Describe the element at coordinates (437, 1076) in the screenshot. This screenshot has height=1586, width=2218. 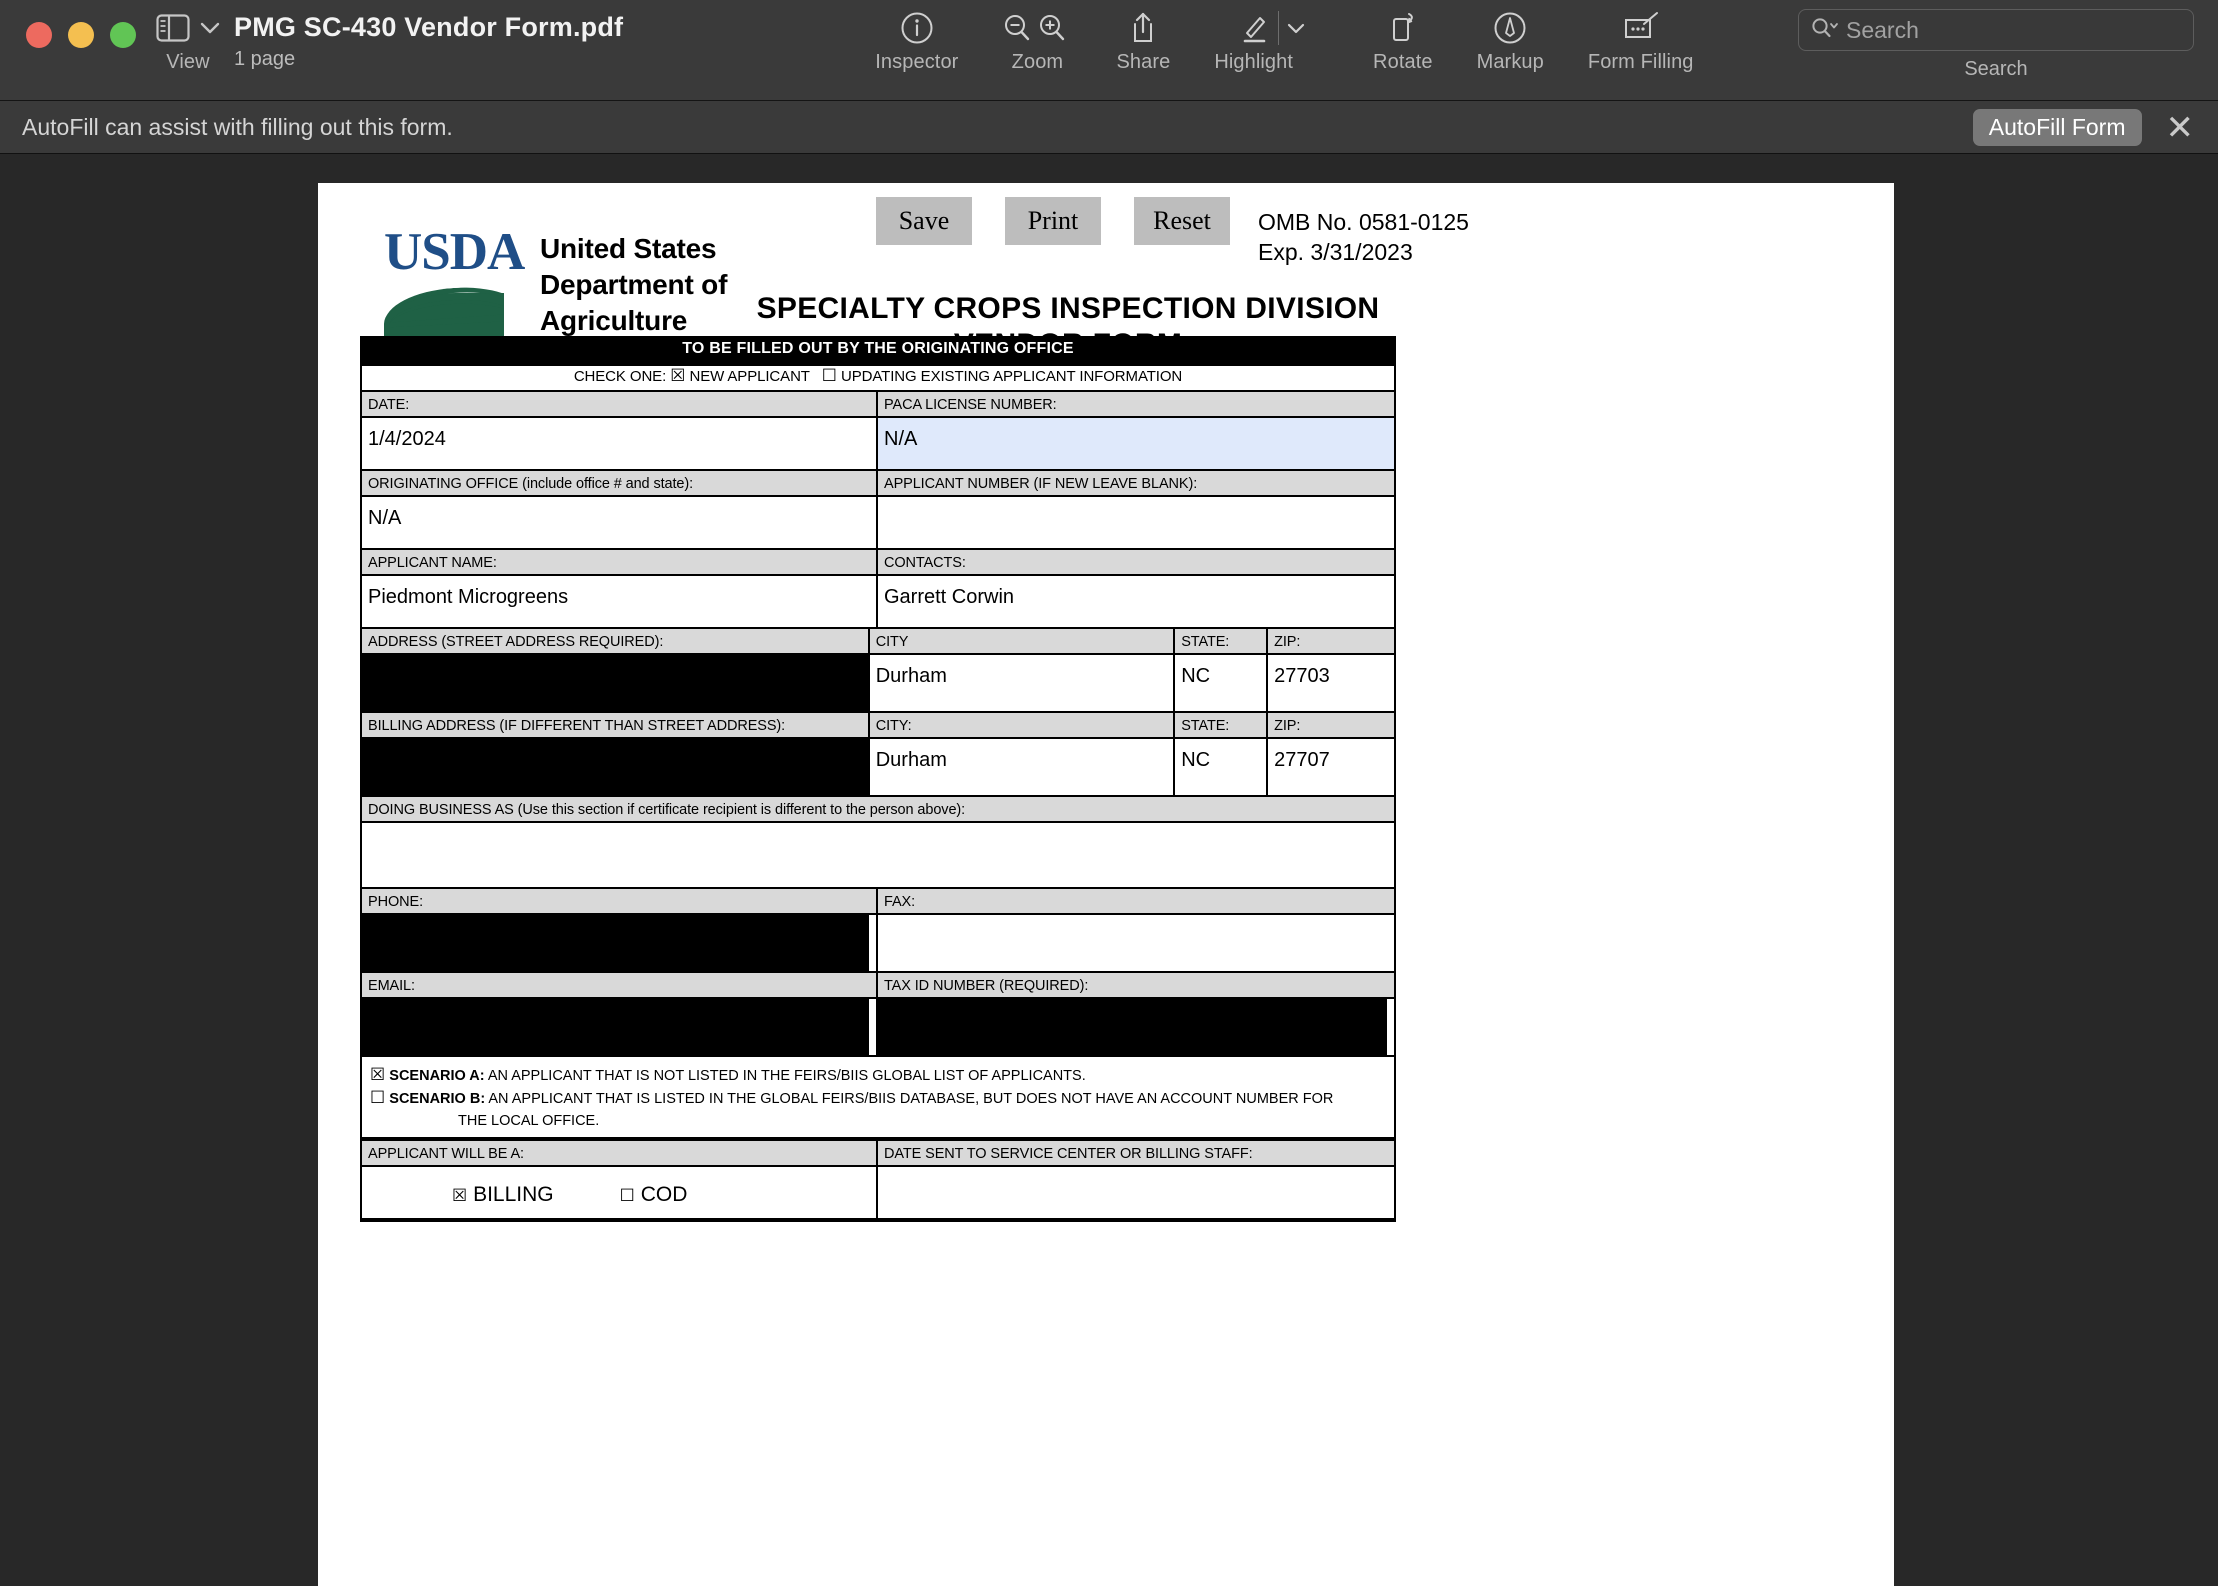
I see `scenario-a-name: SCENARIO A:` at that location.